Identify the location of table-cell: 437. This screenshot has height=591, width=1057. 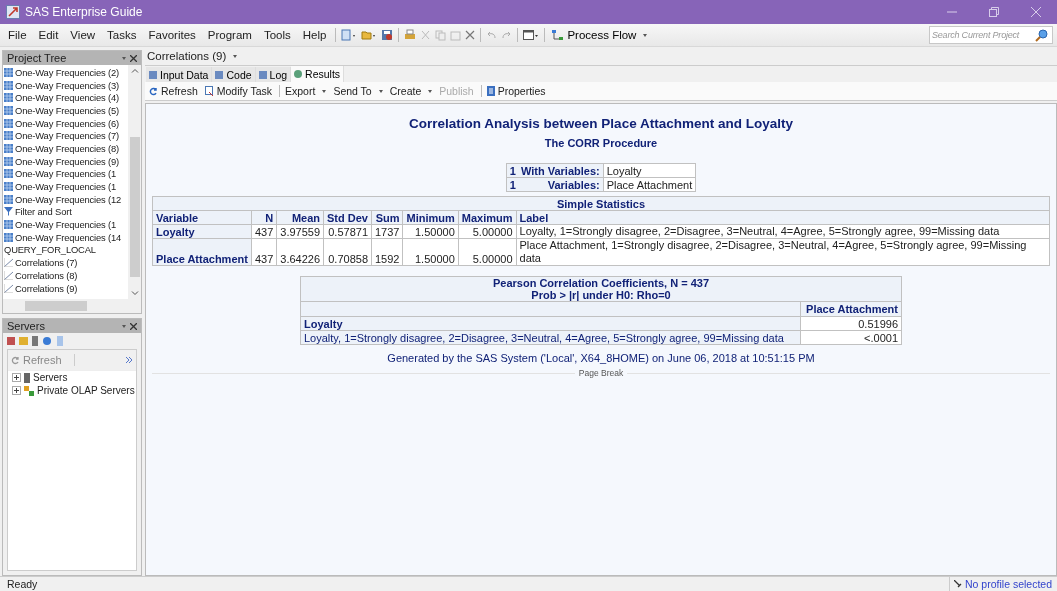
(264, 252).